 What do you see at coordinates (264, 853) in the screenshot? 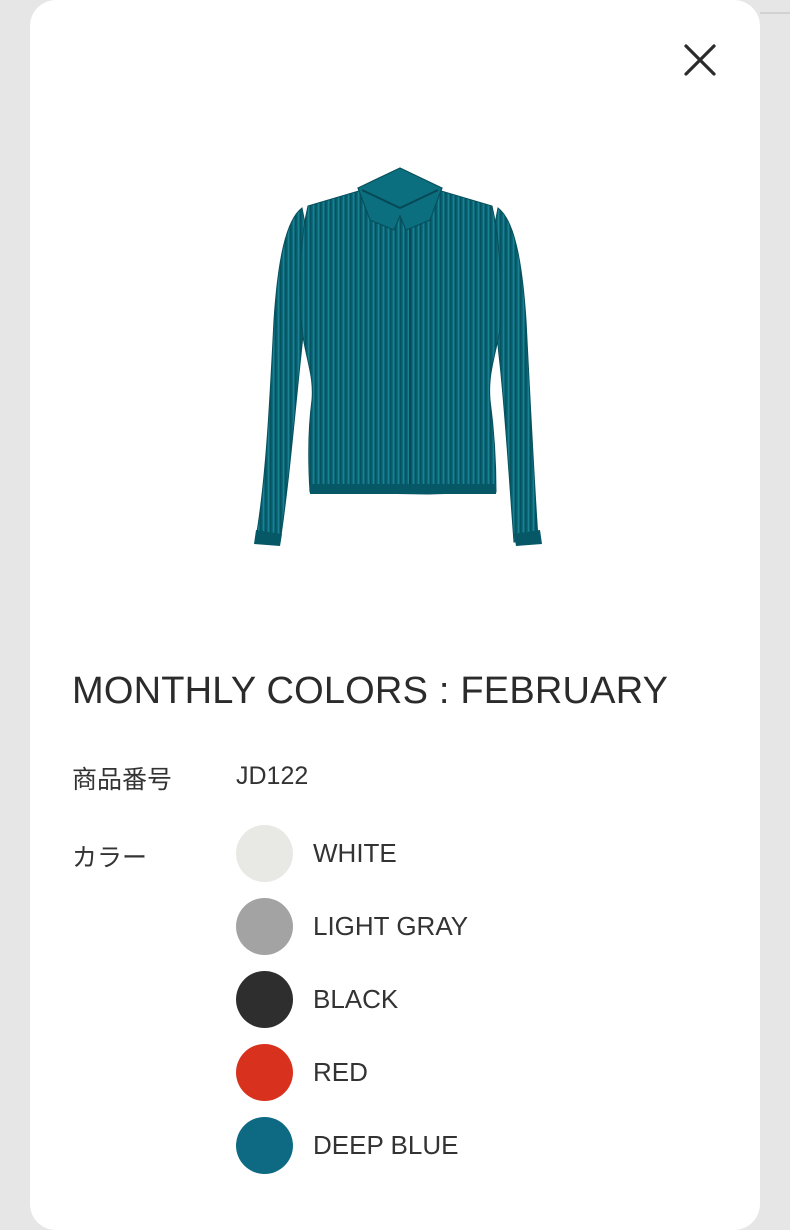
I see `color-swatch-white` at bounding box center [264, 853].